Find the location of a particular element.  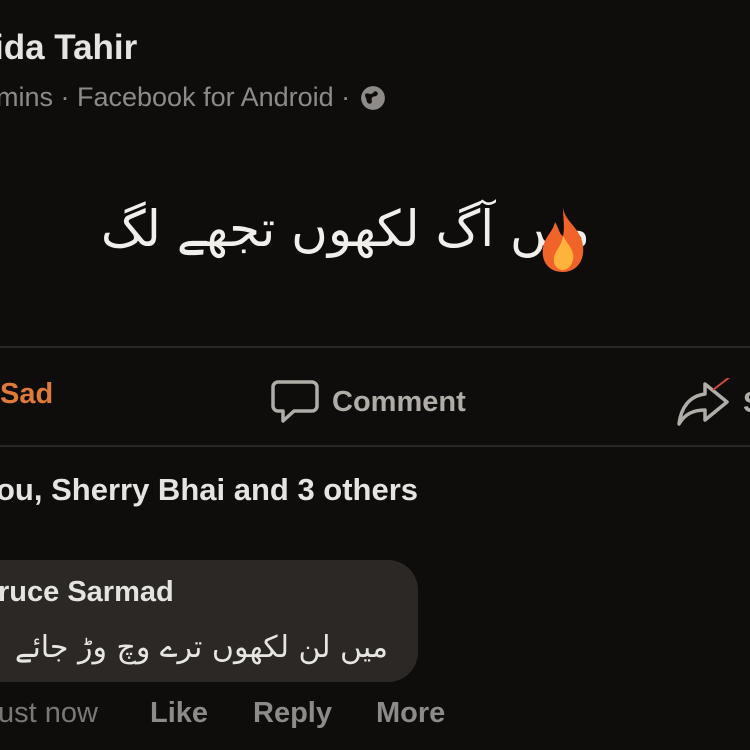

share-label: S is located at coordinates (746, 403).